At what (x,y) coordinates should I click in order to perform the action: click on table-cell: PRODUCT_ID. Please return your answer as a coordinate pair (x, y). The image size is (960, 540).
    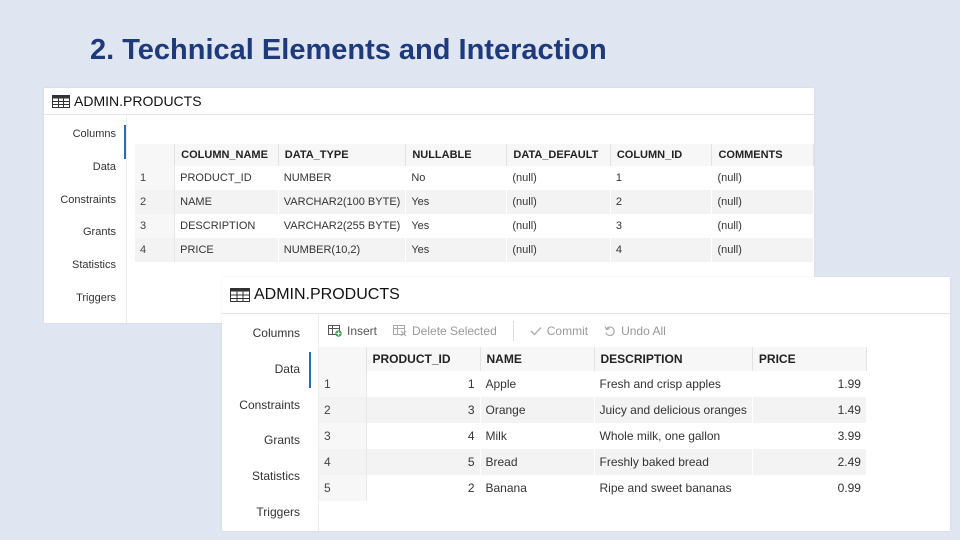
    Looking at the image, I should click on (227, 178).